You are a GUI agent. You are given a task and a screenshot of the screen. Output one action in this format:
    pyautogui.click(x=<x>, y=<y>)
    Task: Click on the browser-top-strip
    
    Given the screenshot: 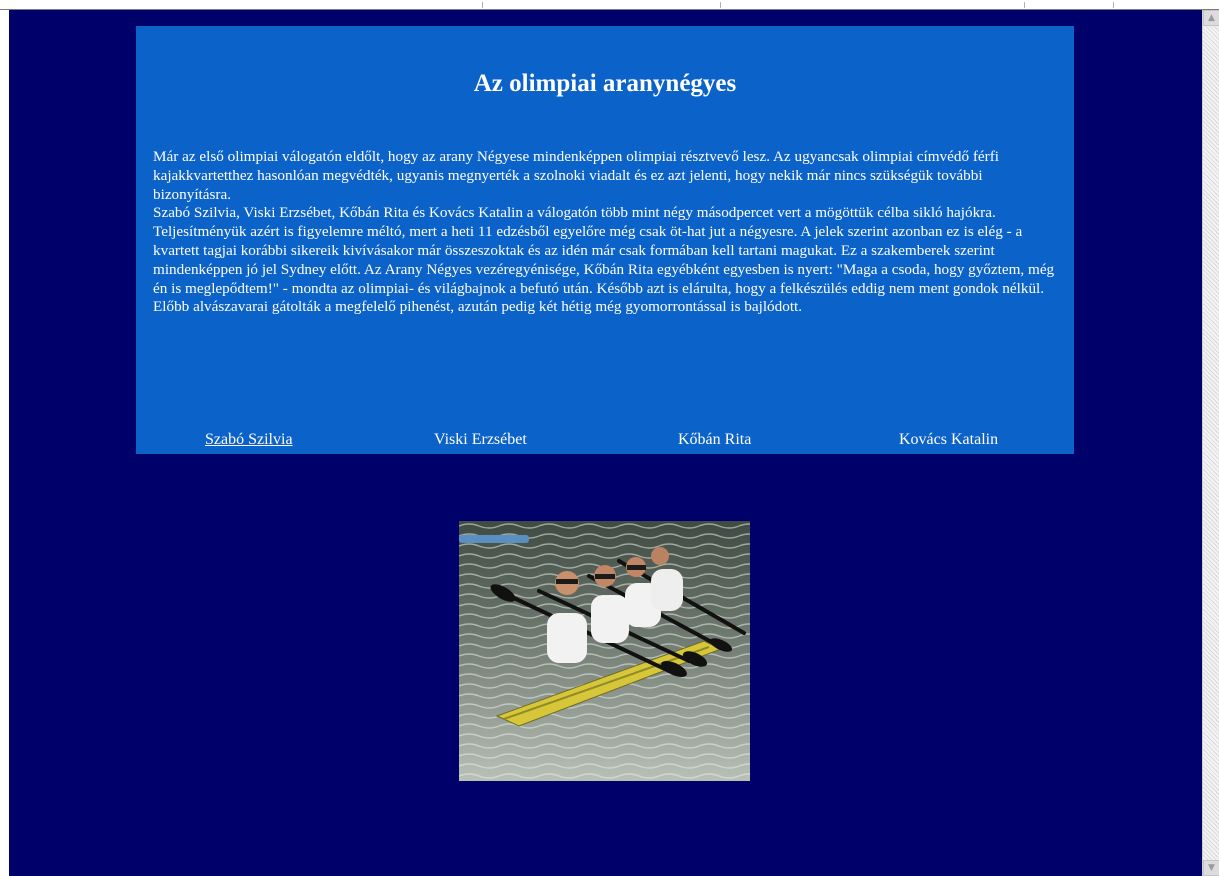 What is the action you would take?
    pyautogui.click(x=609, y=5)
    